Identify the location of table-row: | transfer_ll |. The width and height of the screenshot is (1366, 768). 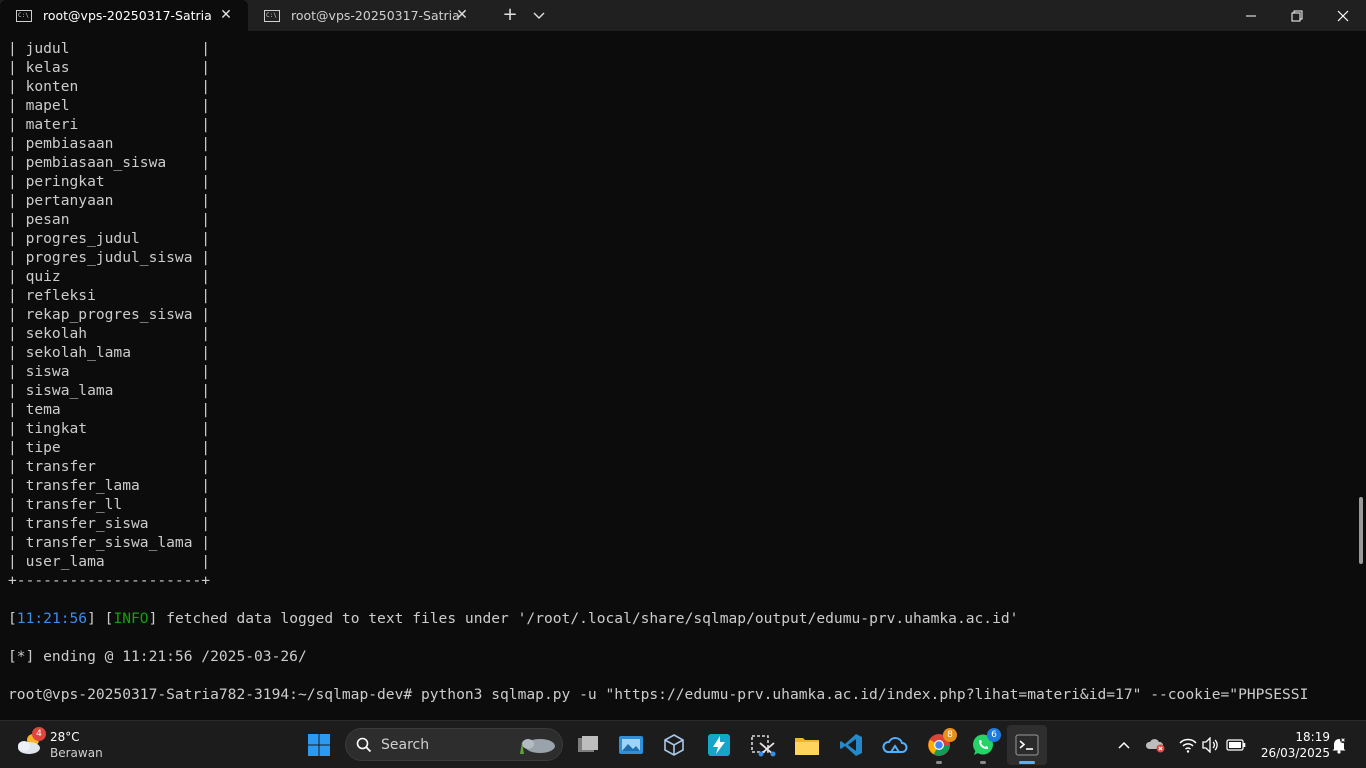
(109, 504).